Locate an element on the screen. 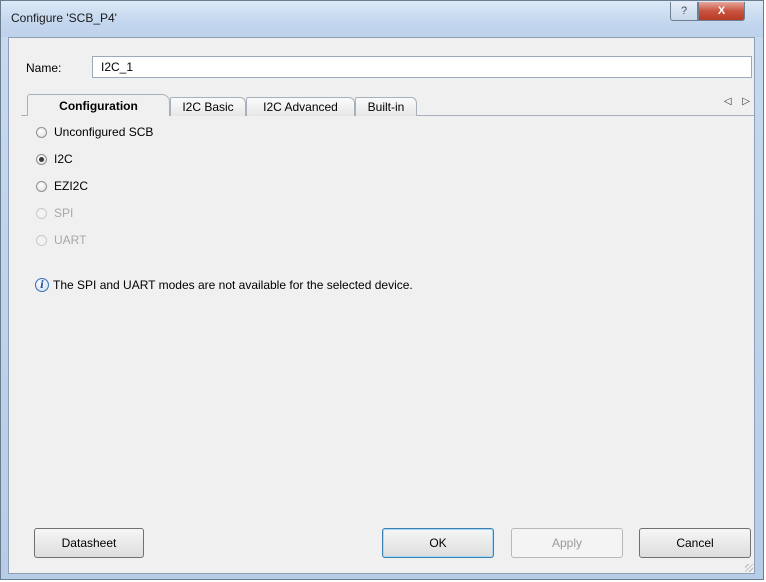  tab-built-in: Built-in is located at coordinates (386, 106).